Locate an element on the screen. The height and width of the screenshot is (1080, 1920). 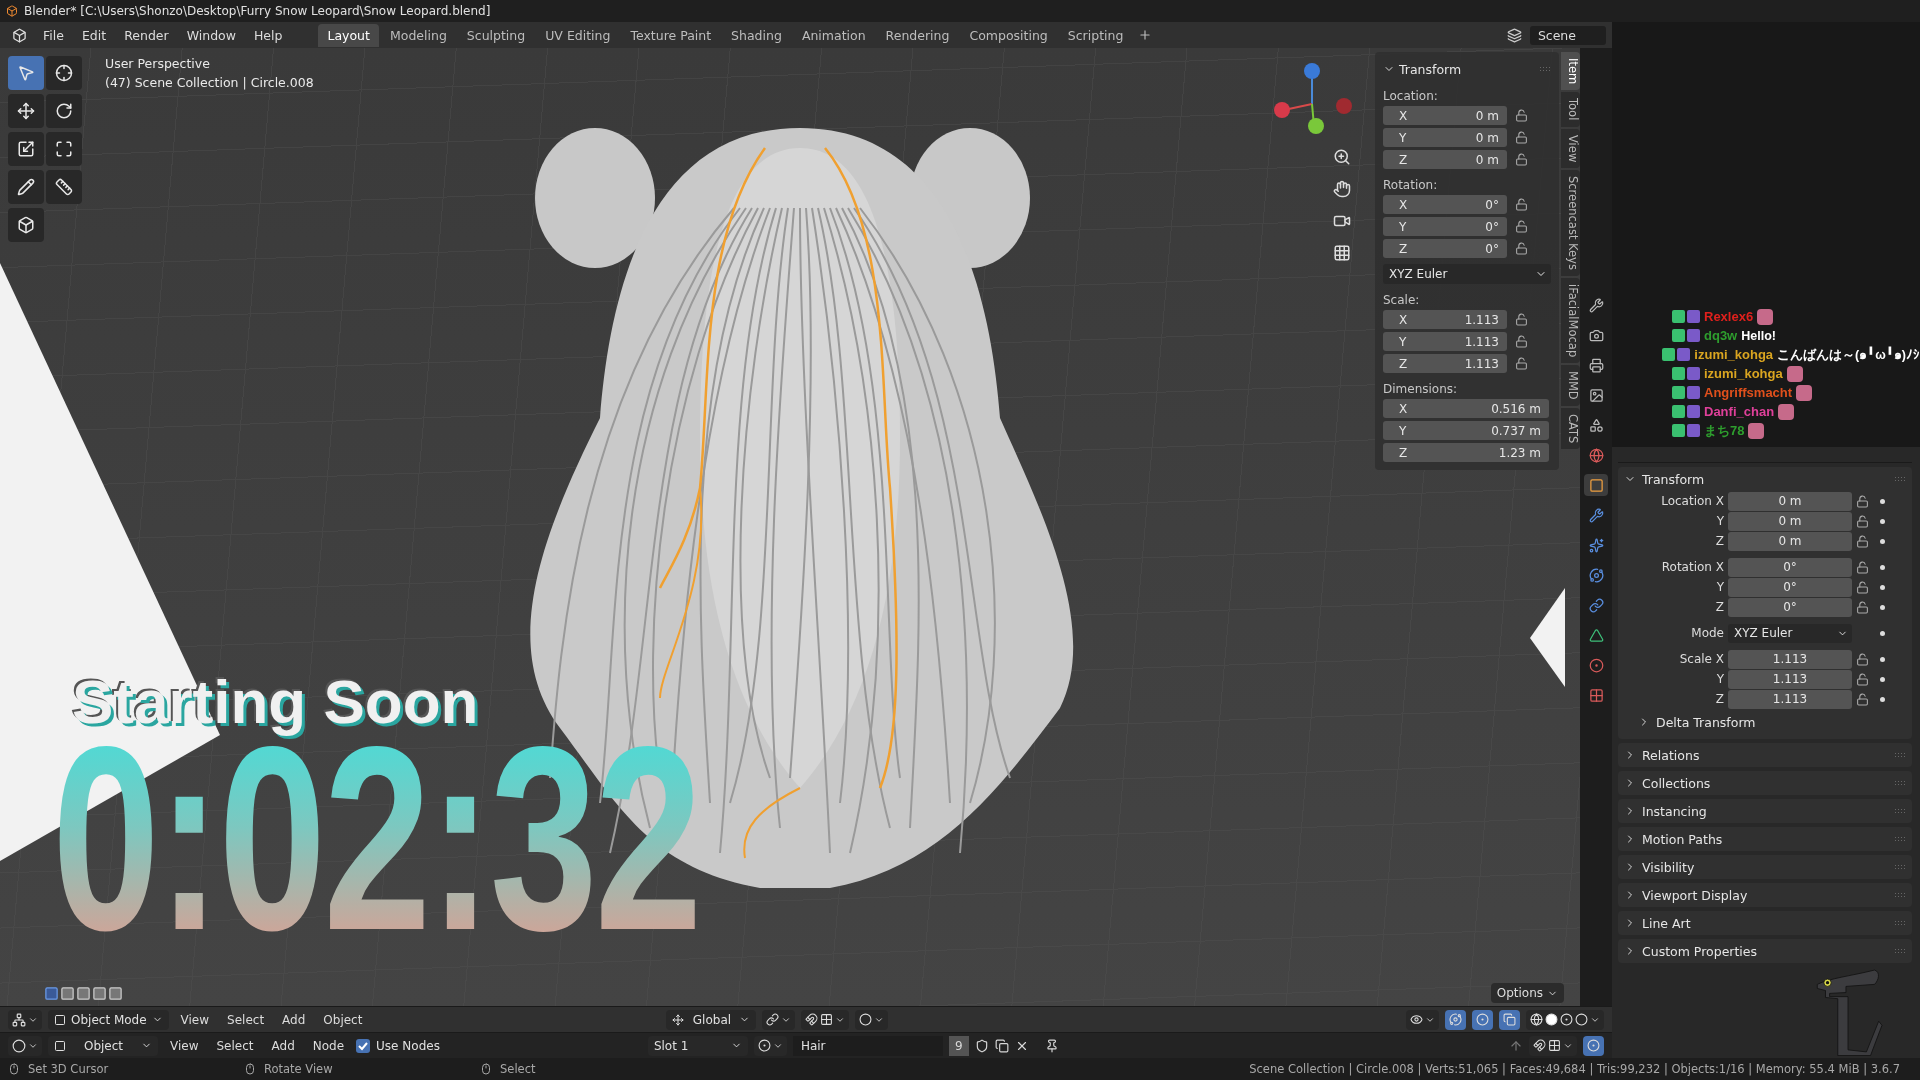
number-field: X 0 m is located at coordinates (1445, 115).